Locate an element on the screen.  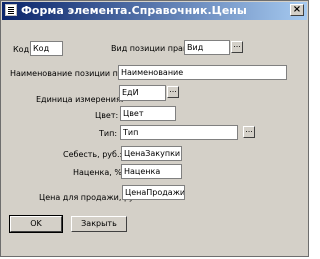
markup-input: Наценка is located at coordinates (151, 171).